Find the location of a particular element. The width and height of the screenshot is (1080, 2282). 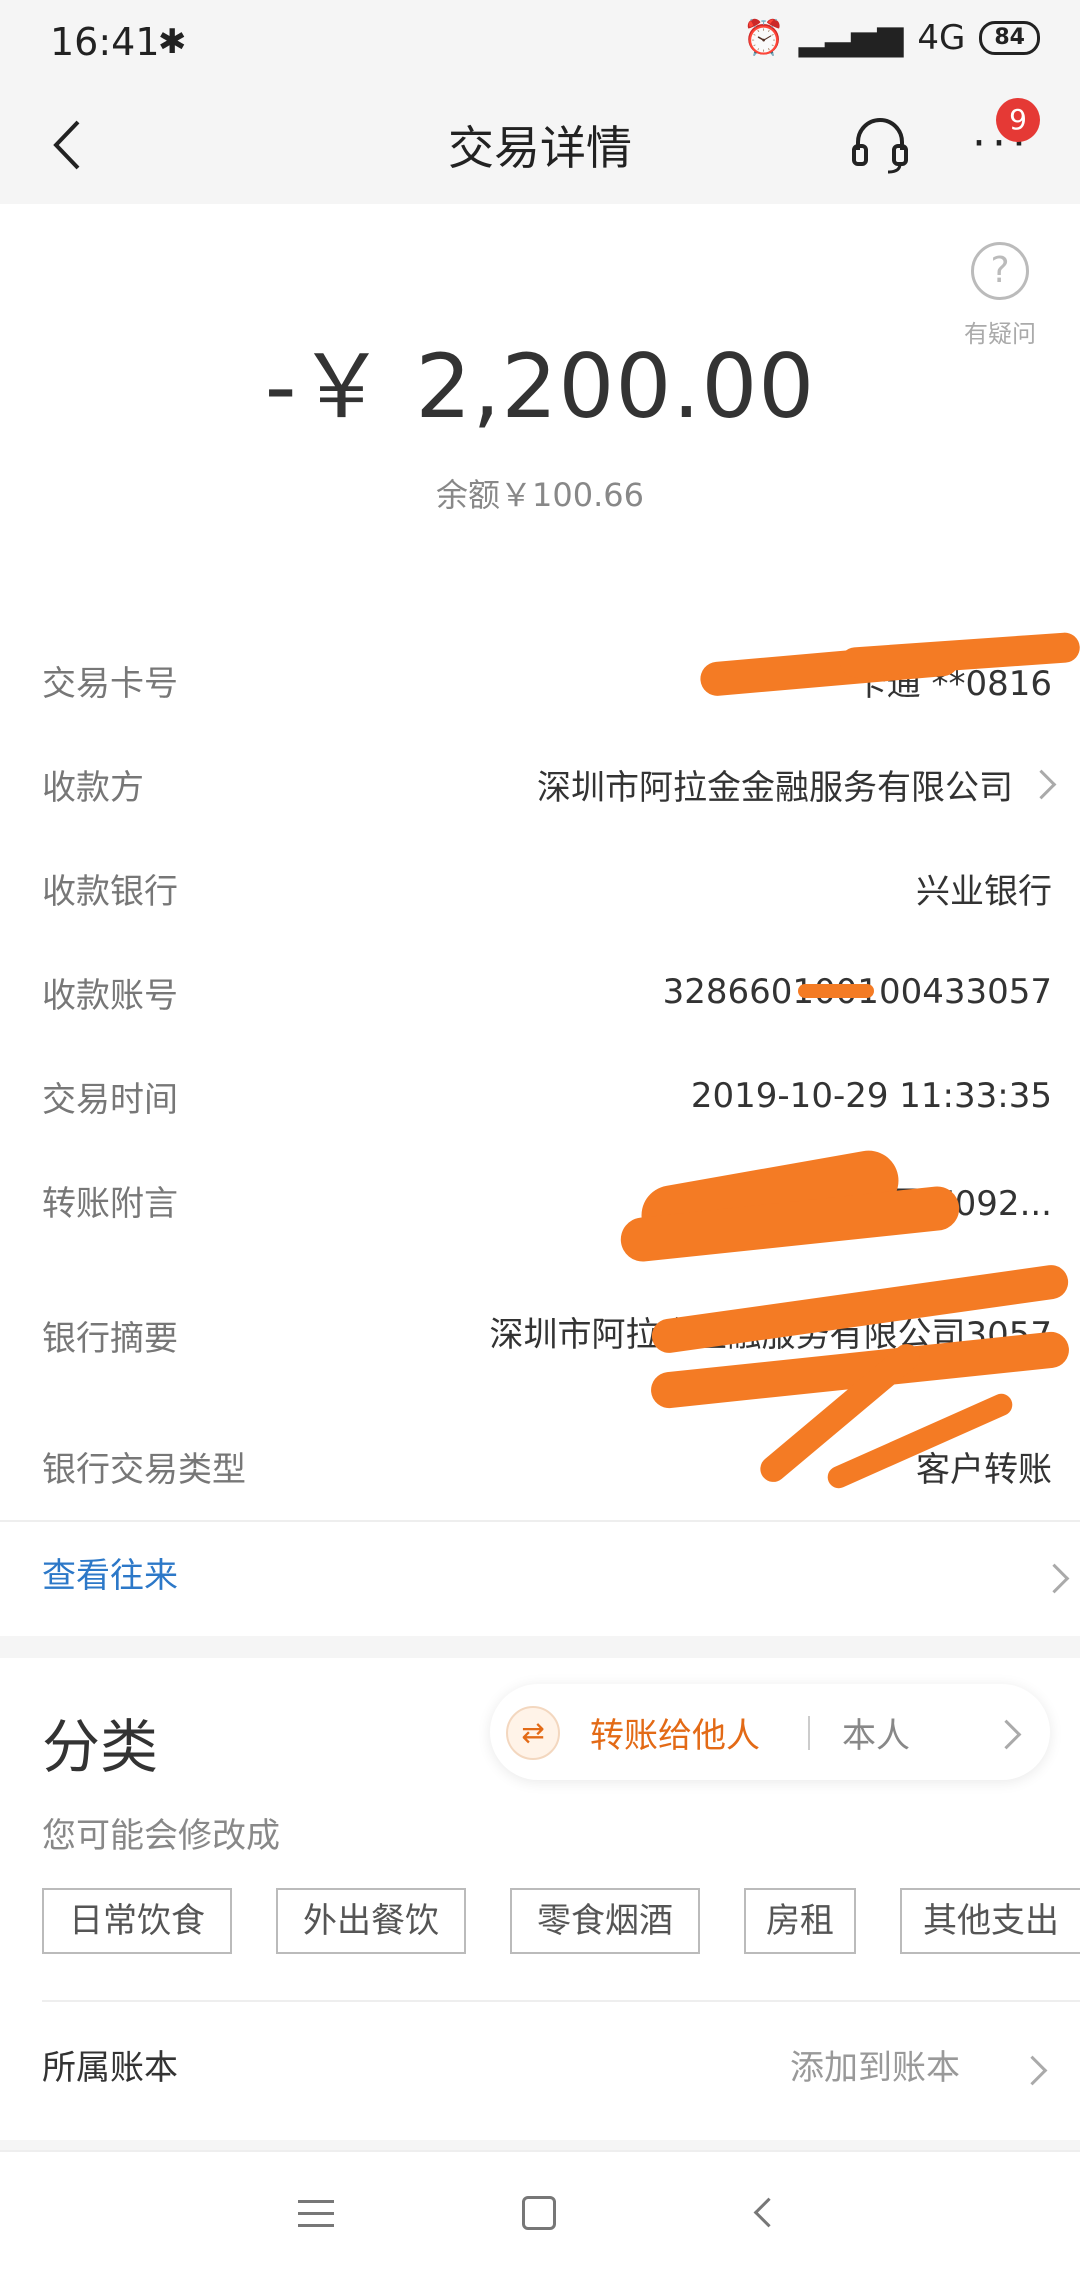

signal-icon: ▂▃▅▆ is located at coordinates (851, 38).